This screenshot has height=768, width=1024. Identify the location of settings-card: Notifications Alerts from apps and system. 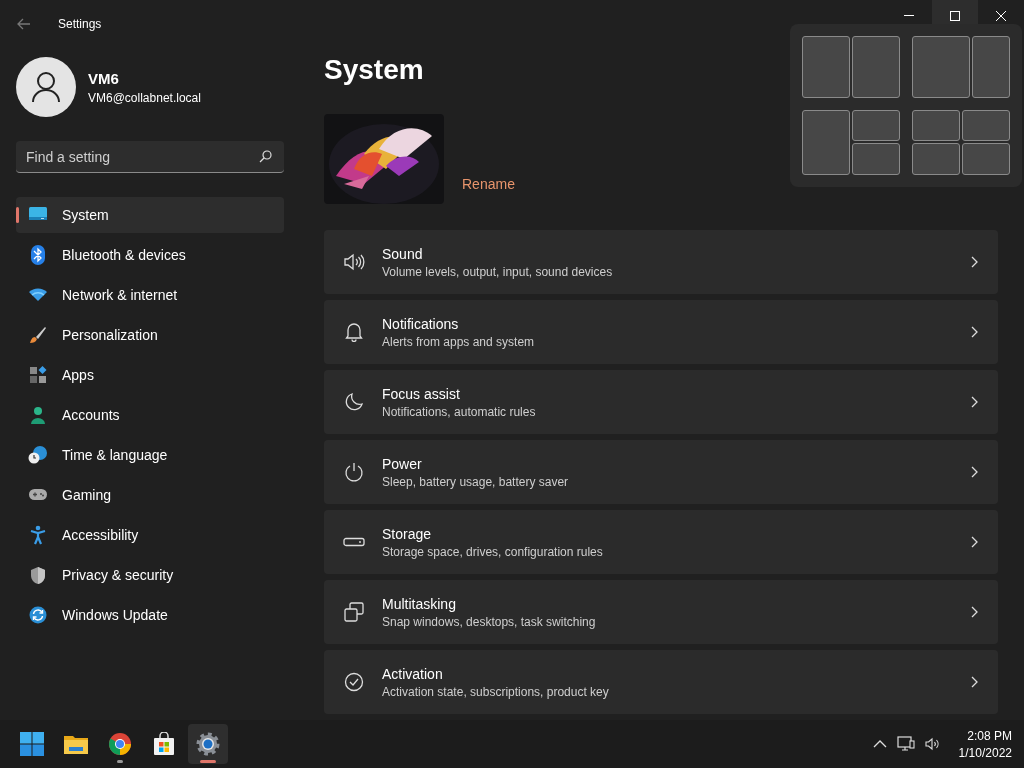
(661, 332).